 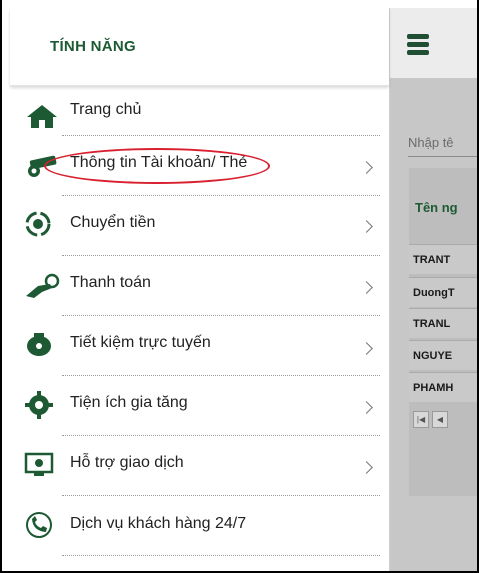 What do you see at coordinates (199, 47) in the screenshot?
I see `sidebar-header: TÍNH NĂNG` at bounding box center [199, 47].